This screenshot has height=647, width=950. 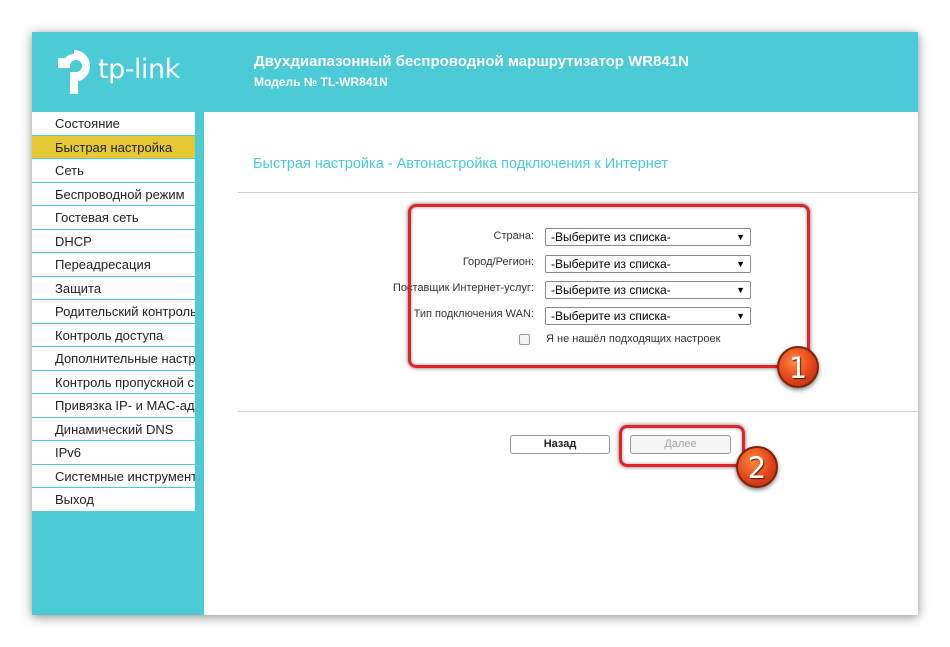 I want to click on logo-text: tp-link, so click(x=139, y=69).